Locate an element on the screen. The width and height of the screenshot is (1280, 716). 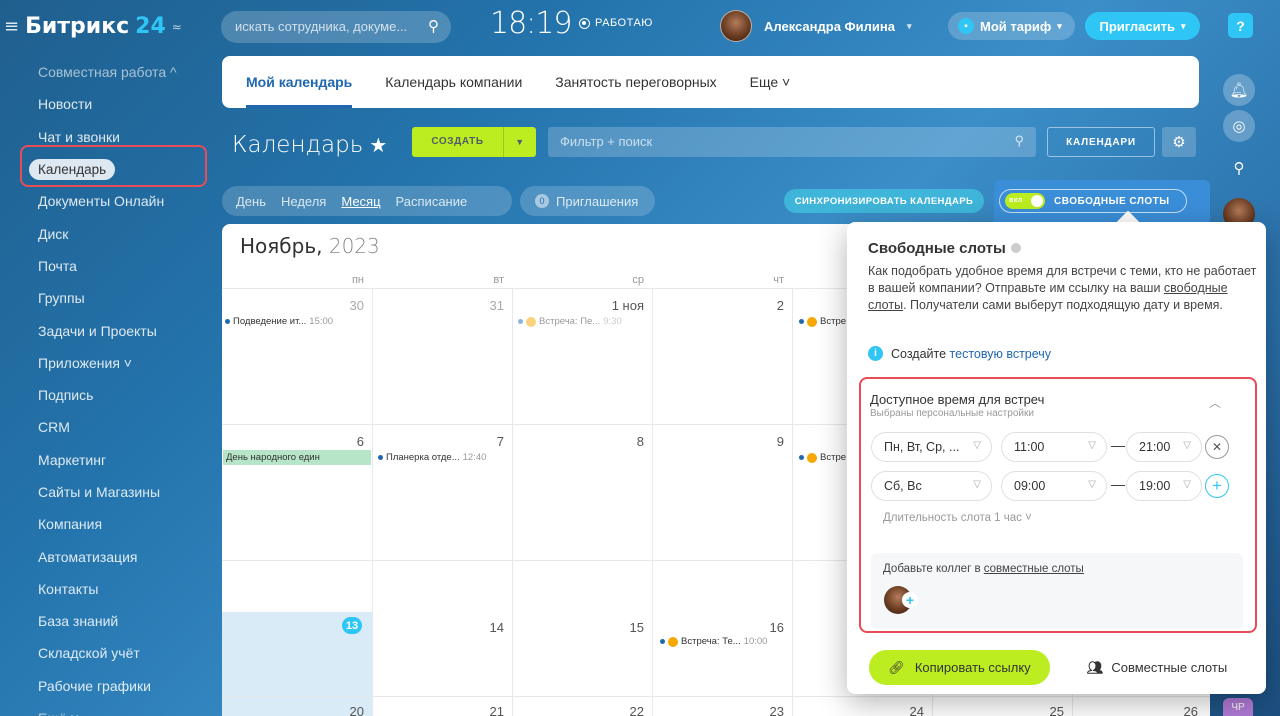
sidebar-item-mail: Почта is located at coordinates (115, 266).